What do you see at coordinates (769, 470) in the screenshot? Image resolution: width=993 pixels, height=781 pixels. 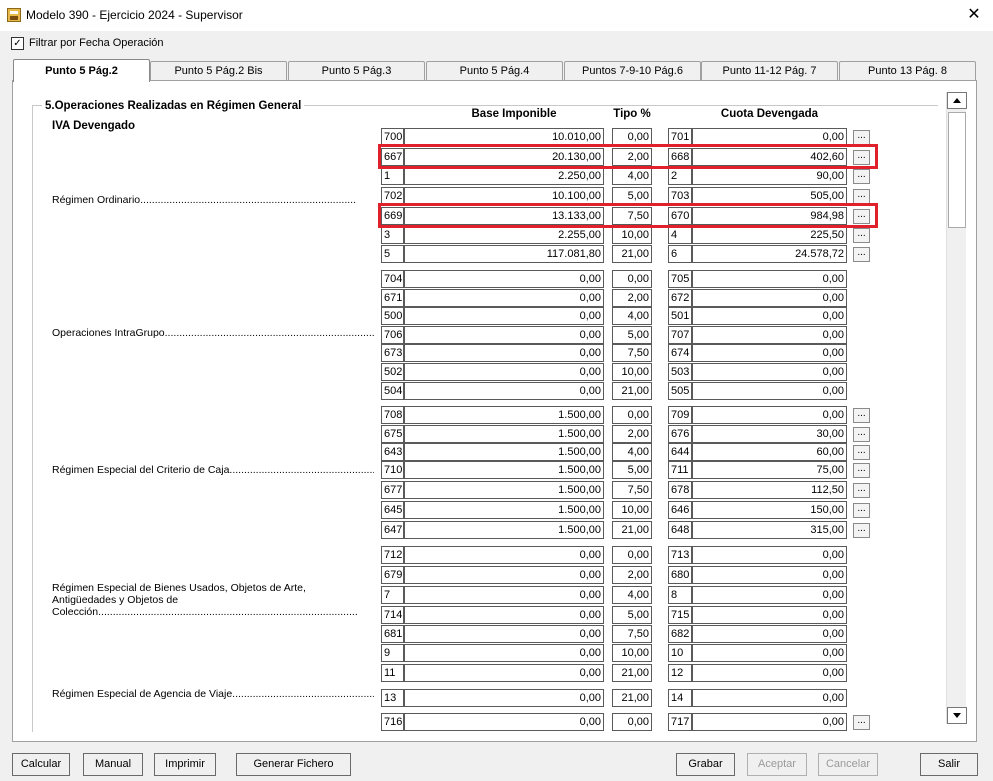 I see `cuota-devengada-input: 75,00` at bounding box center [769, 470].